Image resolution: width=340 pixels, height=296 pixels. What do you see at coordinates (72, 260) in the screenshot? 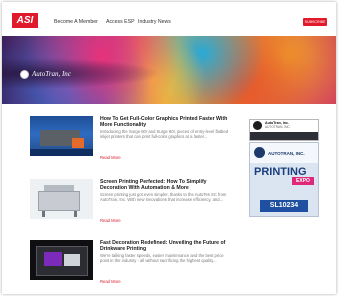
I see `machine-panel-image` at bounding box center [72, 260].